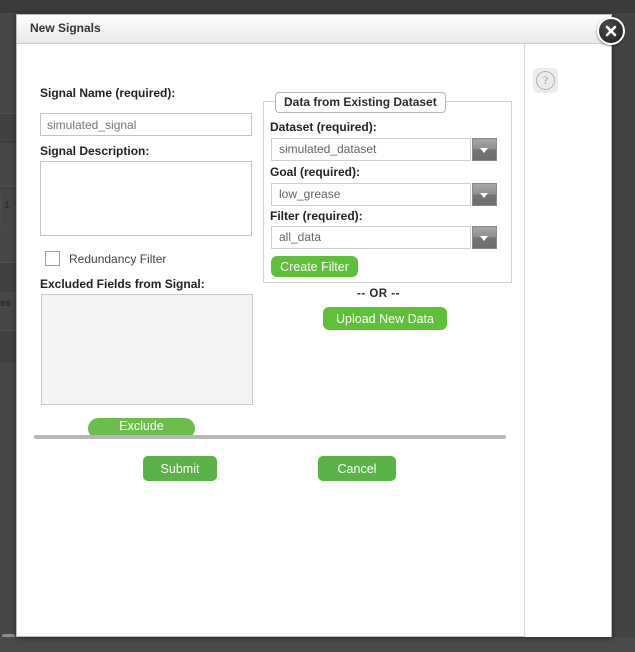  Describe the element at coordinates (323, 127) in the screenshot. I see `dataset-label: Dataset (required):` at that location.